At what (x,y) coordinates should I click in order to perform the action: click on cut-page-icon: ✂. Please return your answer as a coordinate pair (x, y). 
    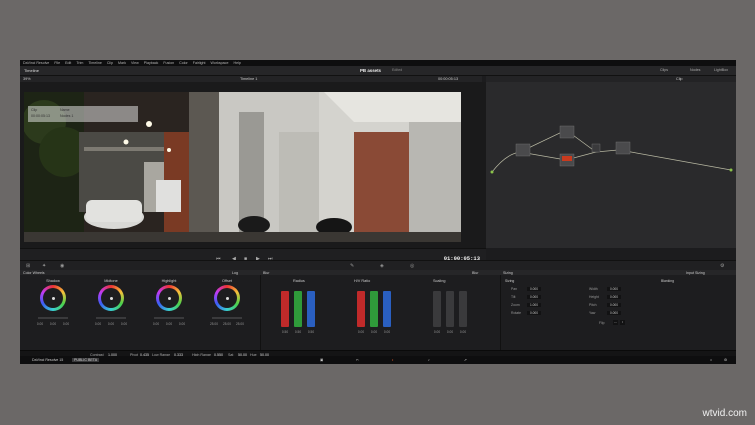
    Looking at the image, I should click on (357, 360).